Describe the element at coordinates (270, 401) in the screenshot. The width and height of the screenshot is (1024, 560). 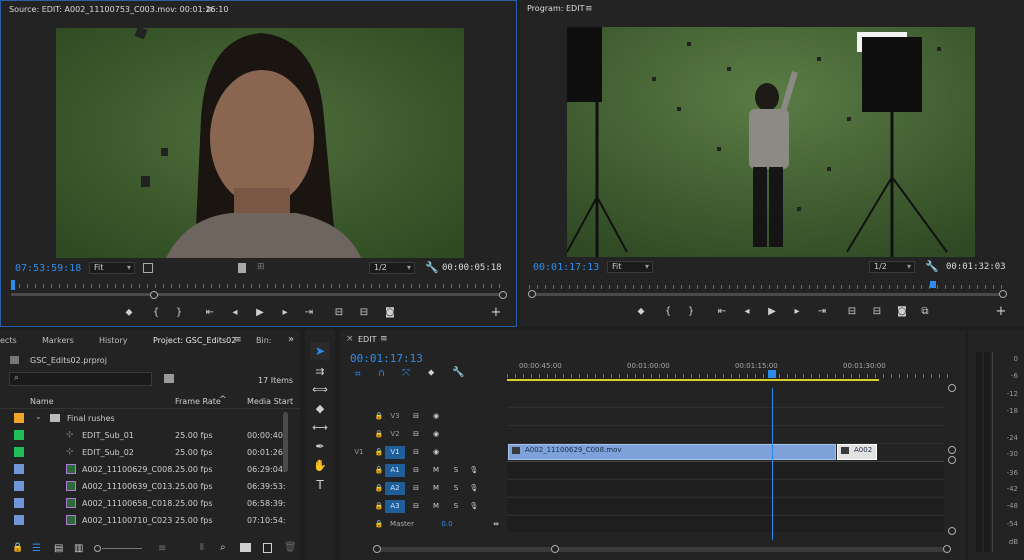
I see `column-media-start: Media Start` at that location.